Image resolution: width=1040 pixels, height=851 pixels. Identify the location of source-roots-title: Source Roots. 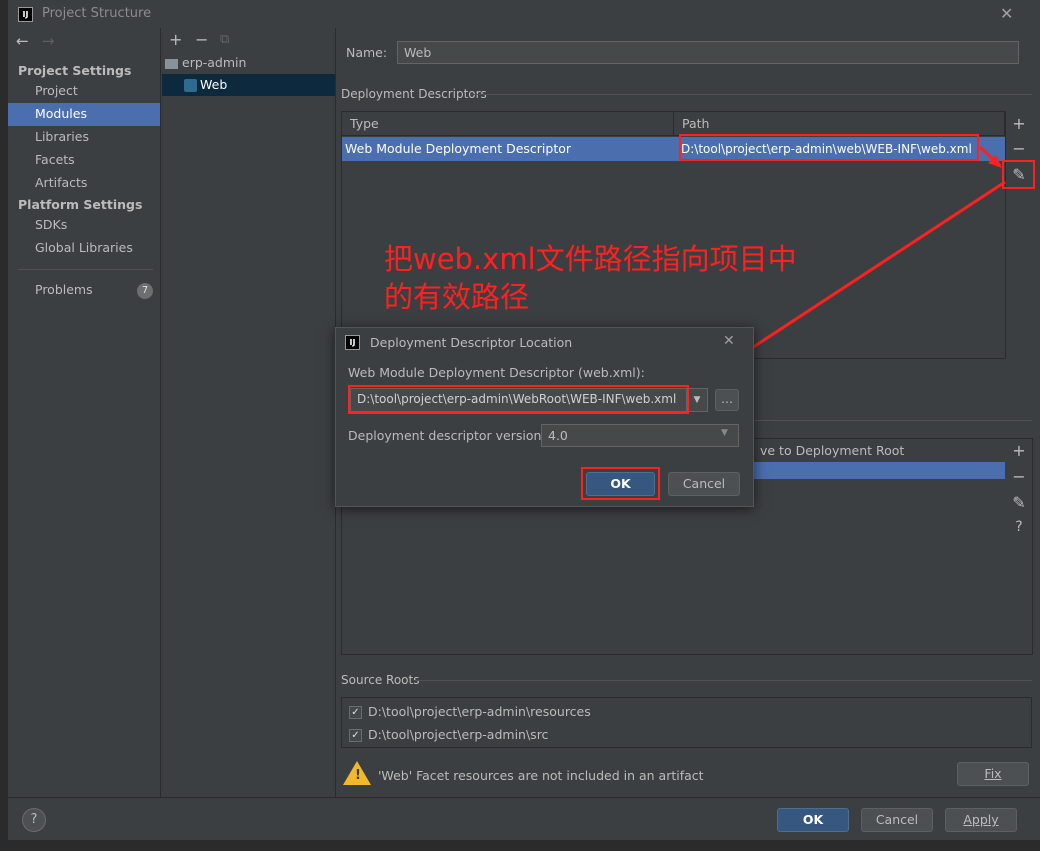
(380, 680).